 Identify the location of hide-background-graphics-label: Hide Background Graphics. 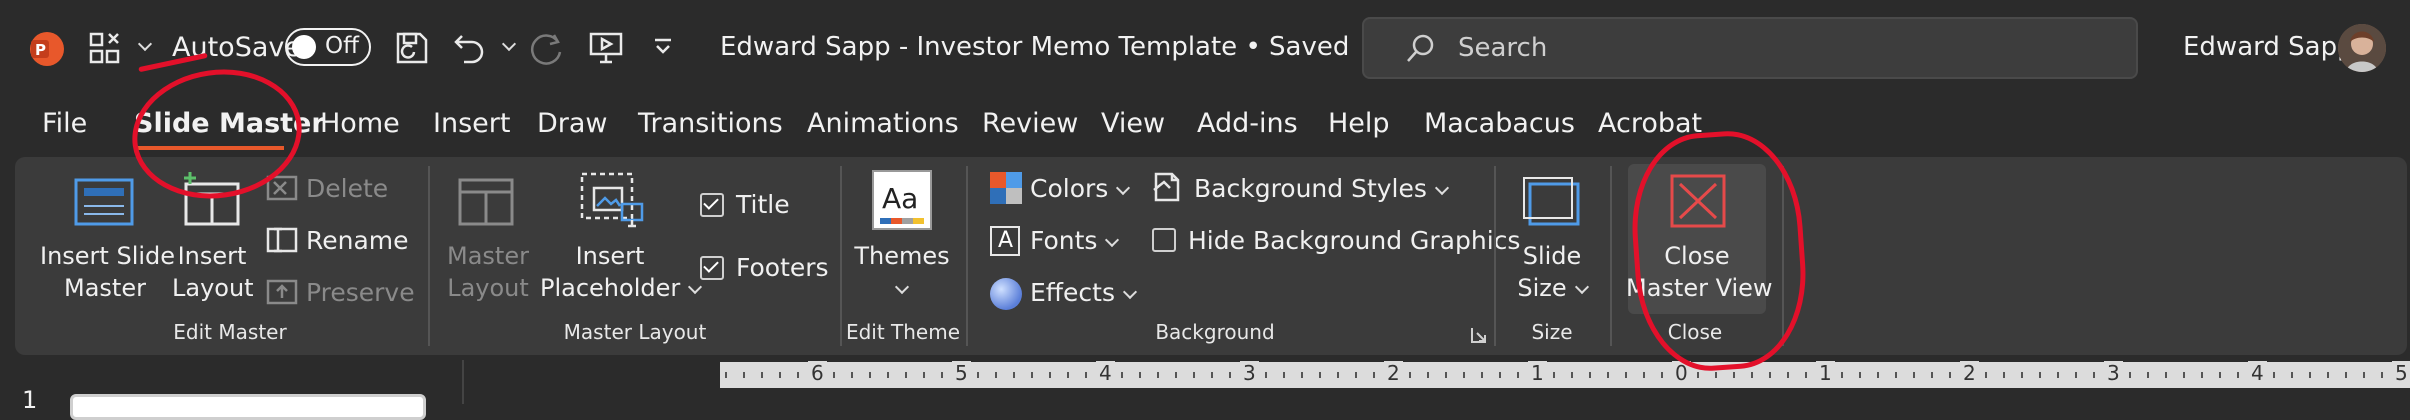
(1354, 240).